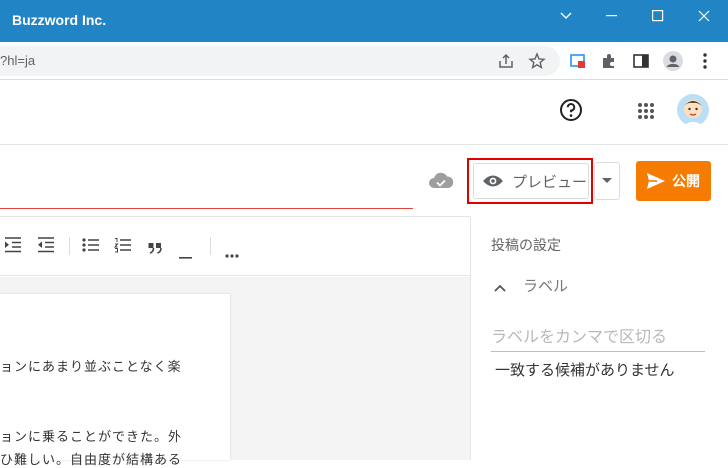  What do you see at coordinates (585, 370) in the screenshot?
I see `no-match-message: 一致する候補がありません` at bounding box center [585, 370].